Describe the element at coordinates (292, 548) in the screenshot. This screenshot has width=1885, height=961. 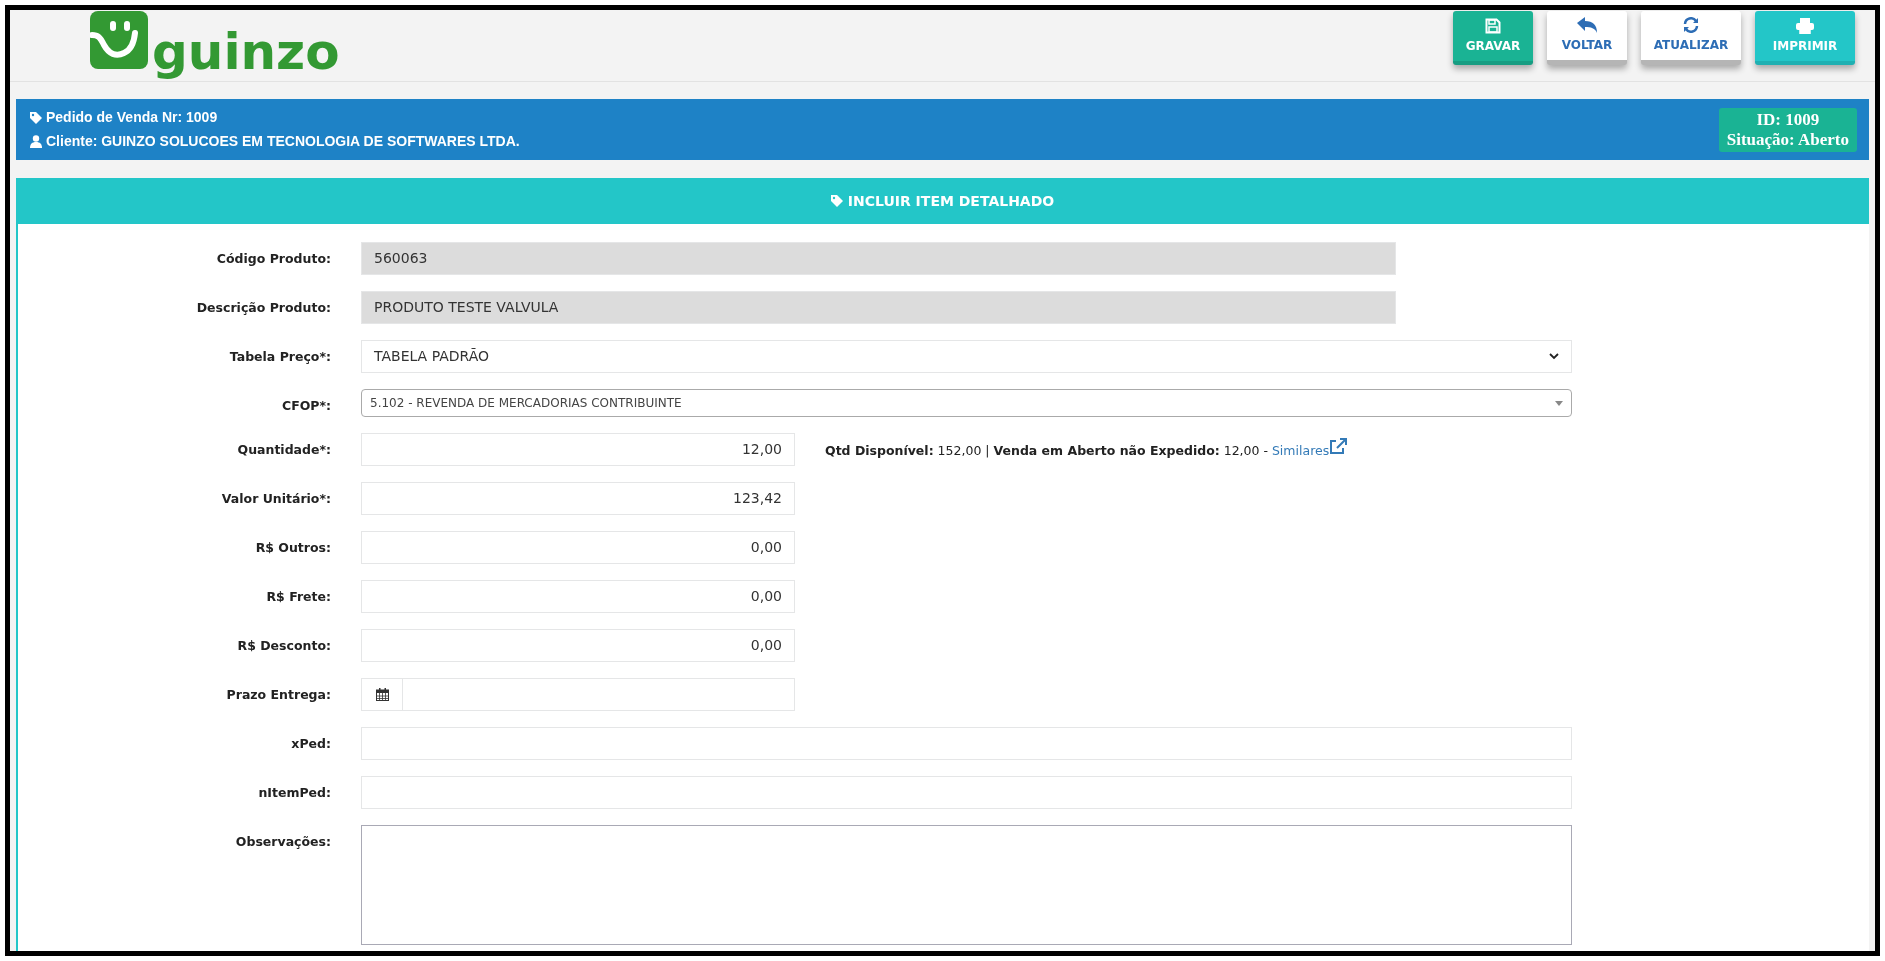
I see `field-label: R$ Outros:` at that location.